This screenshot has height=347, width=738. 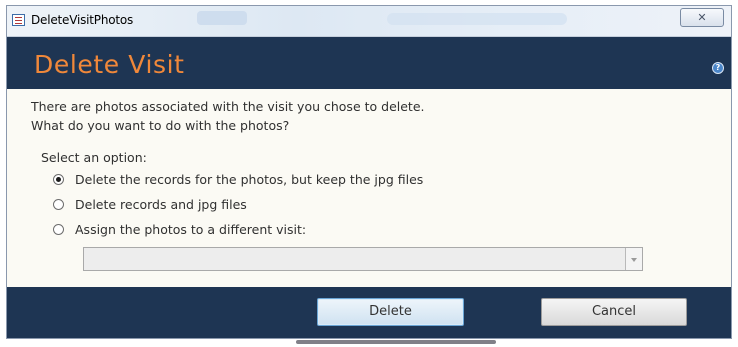 I want to click on option-label: Delete records and jpg files, so click(x=161, y=204).